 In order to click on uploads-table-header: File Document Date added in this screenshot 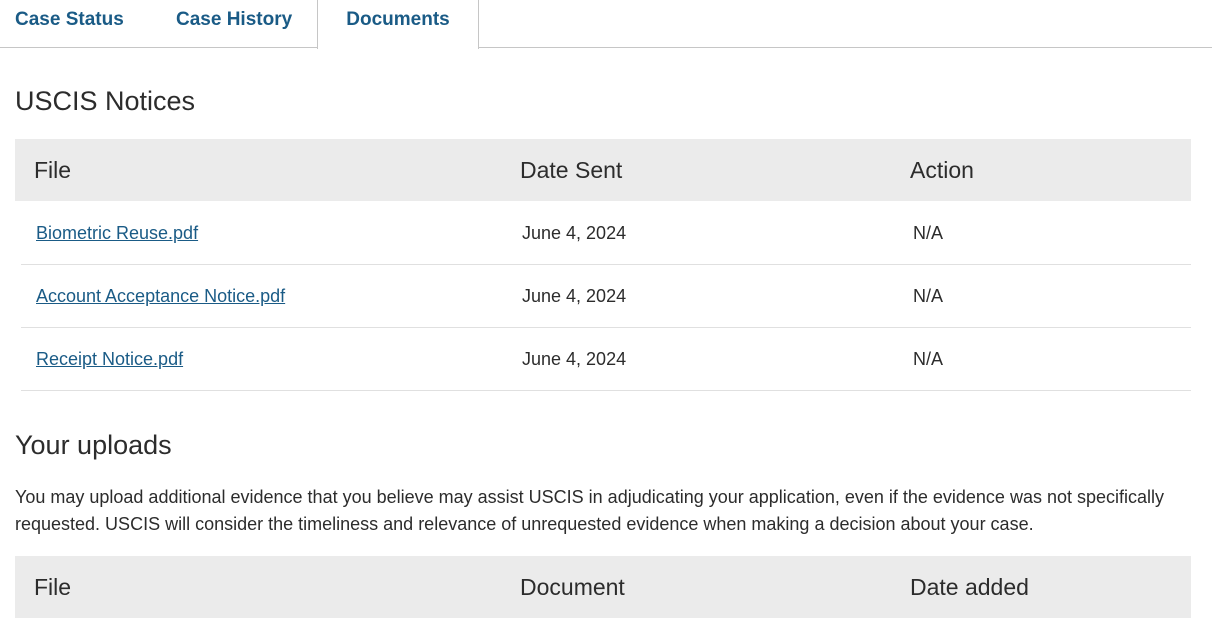, I will do `click(603, 587)`.